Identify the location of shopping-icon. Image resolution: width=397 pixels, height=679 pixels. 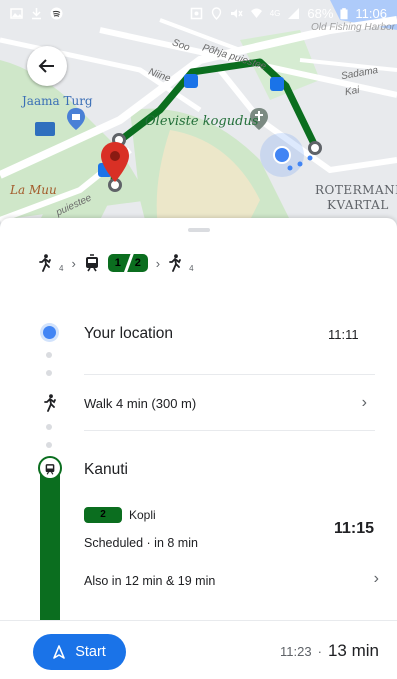
(76, 119).